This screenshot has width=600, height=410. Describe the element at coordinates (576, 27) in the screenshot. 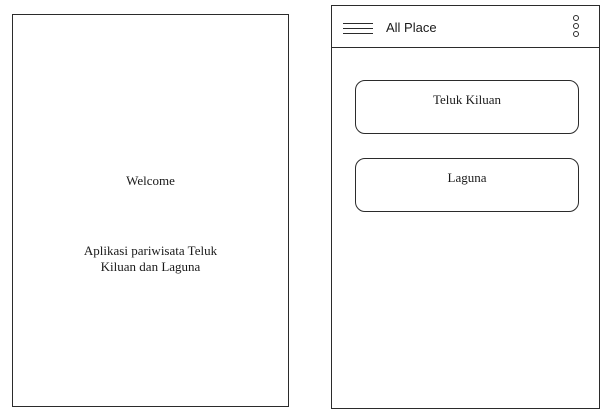

I see `vertical-dots-icon` at that location.